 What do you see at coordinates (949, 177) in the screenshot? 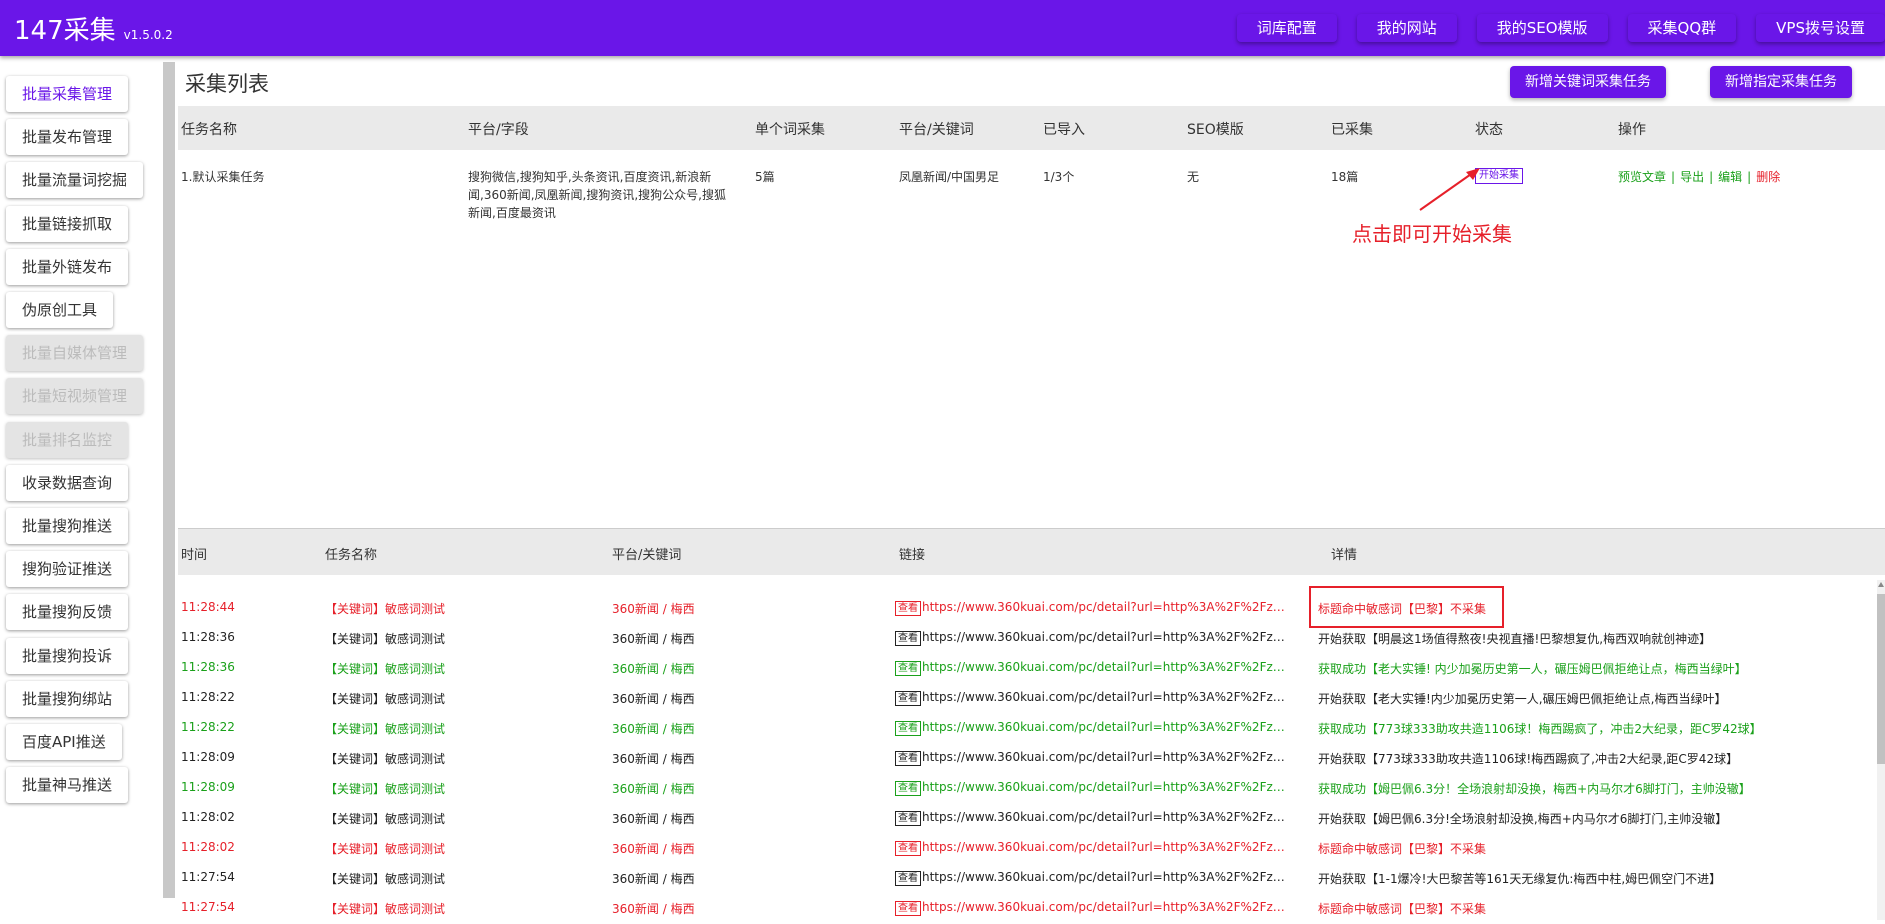
I see `task-platform-keyword: 凤凰新闻/中国男足` at bounding box center [949, 177].